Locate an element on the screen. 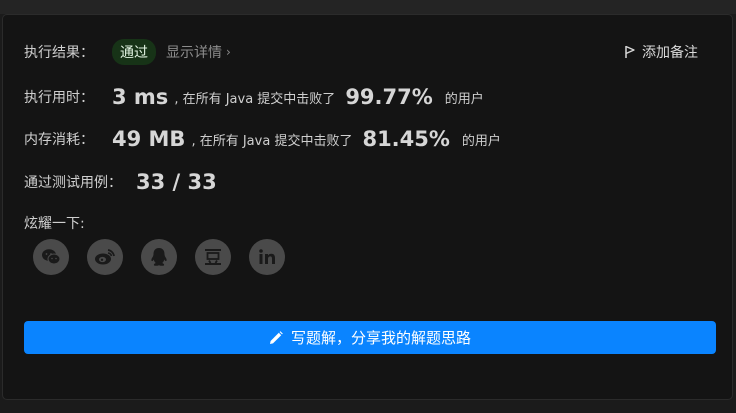  testcases-label: 通过测试用例： is located at coordinates (73, 183).